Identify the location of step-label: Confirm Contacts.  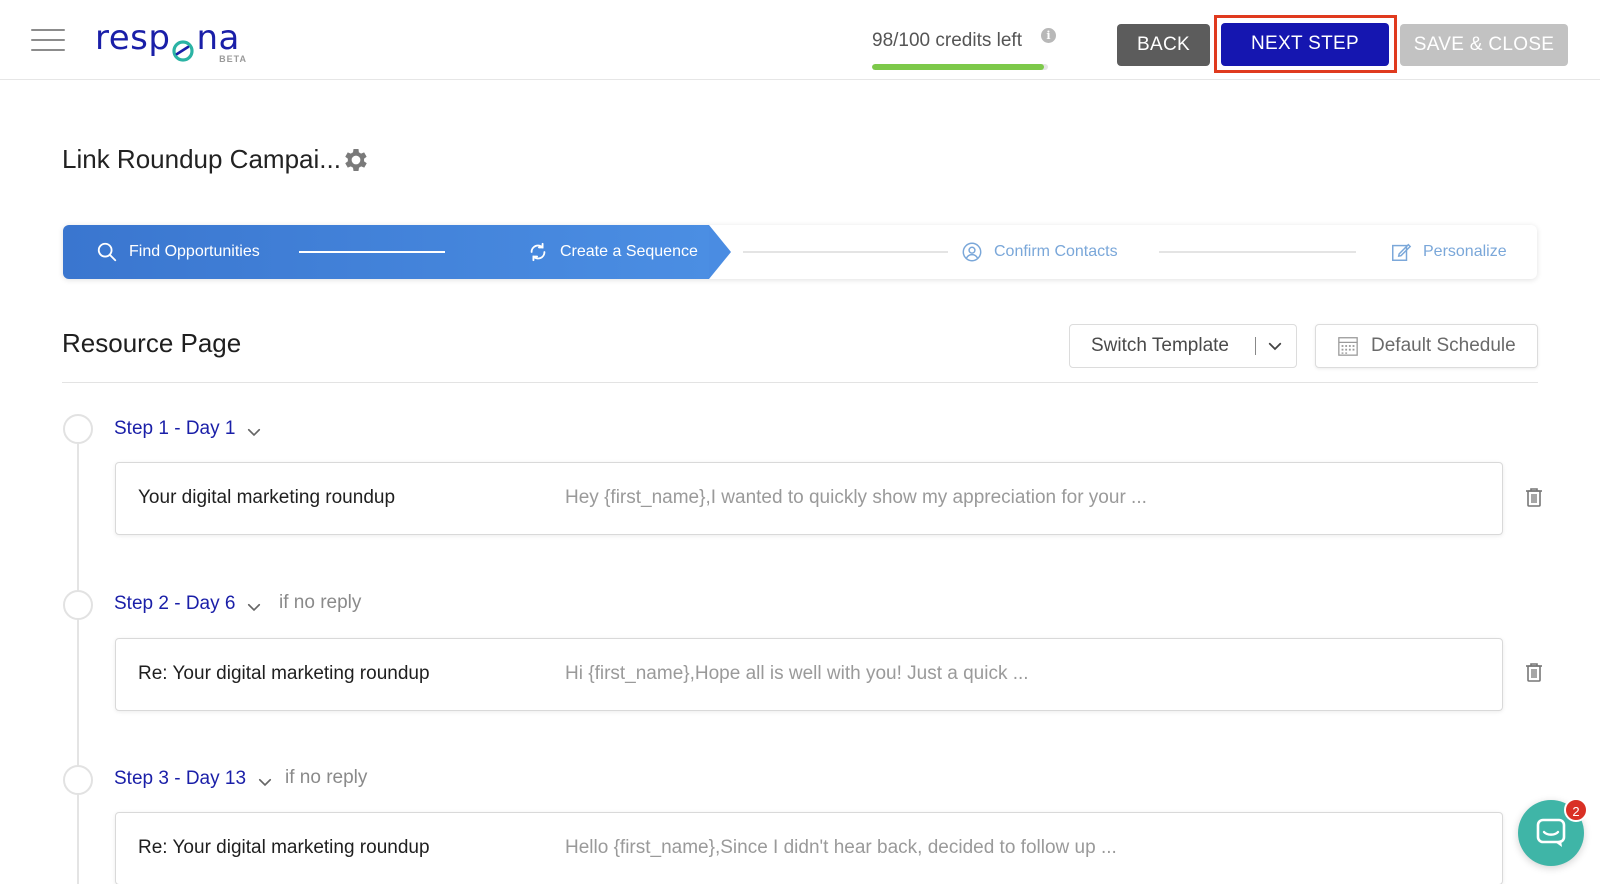
(1056, 251).